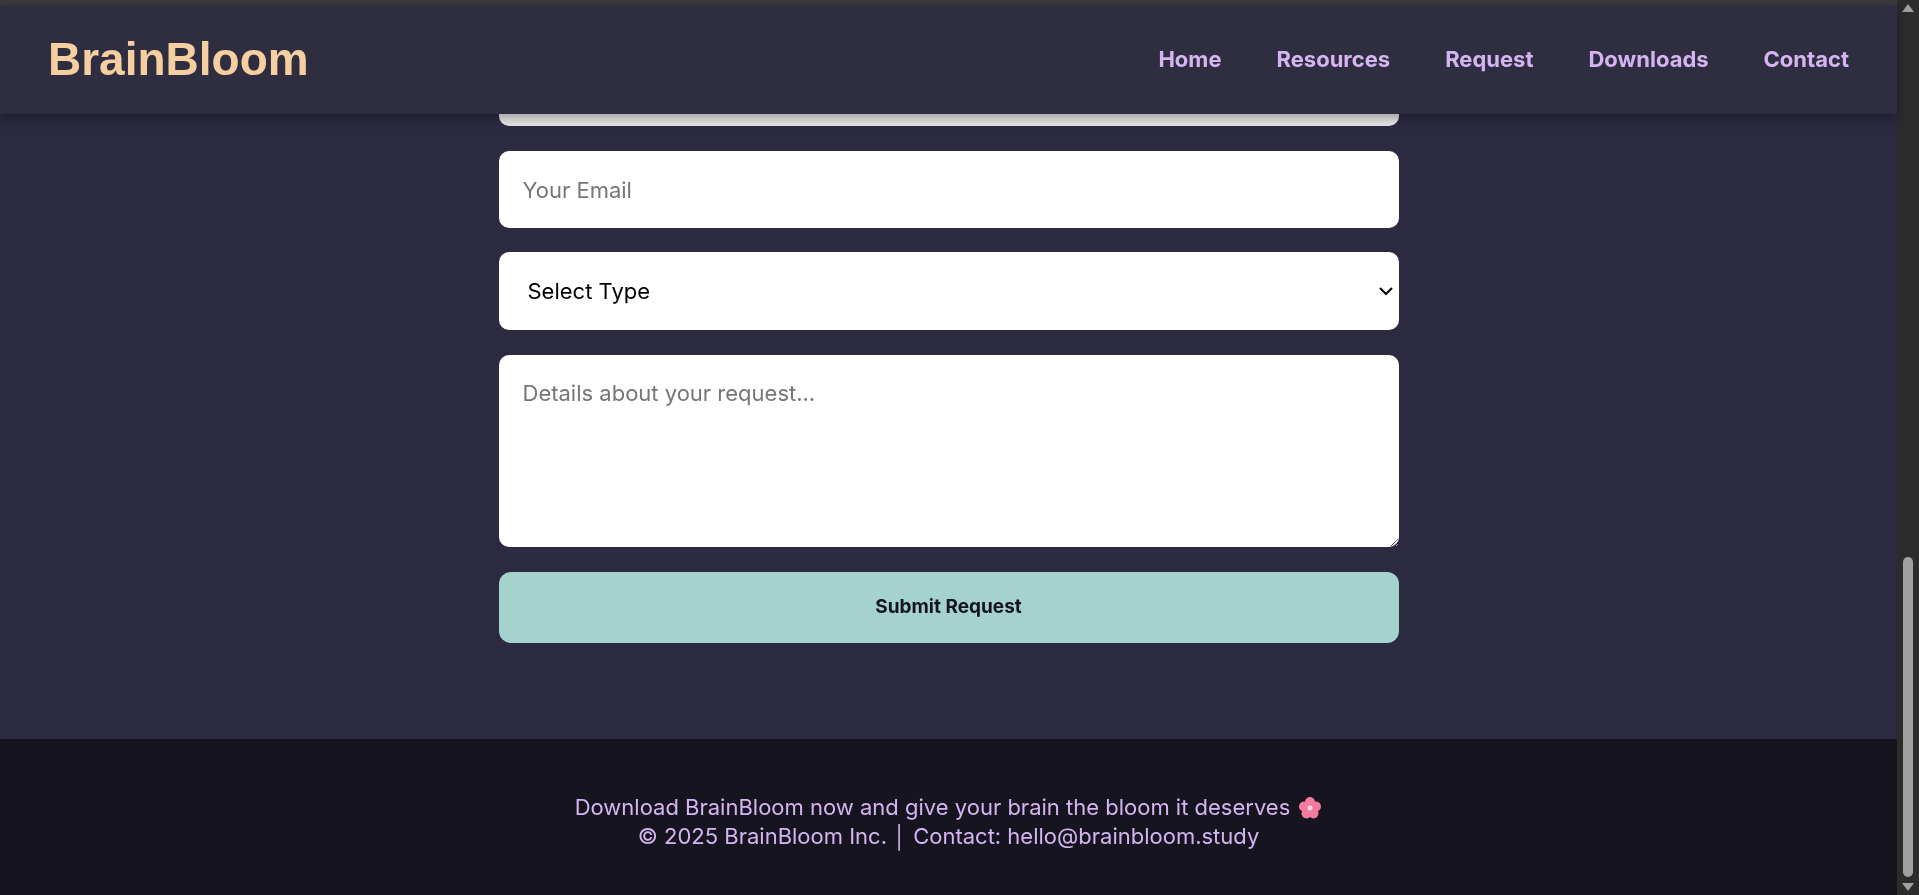 Image resolution: width=1919 pixels, height=895 pixels. Describe the element at coordinates (1648, 59) in the screenshot. I see `nav-link: Downloads` at that location.